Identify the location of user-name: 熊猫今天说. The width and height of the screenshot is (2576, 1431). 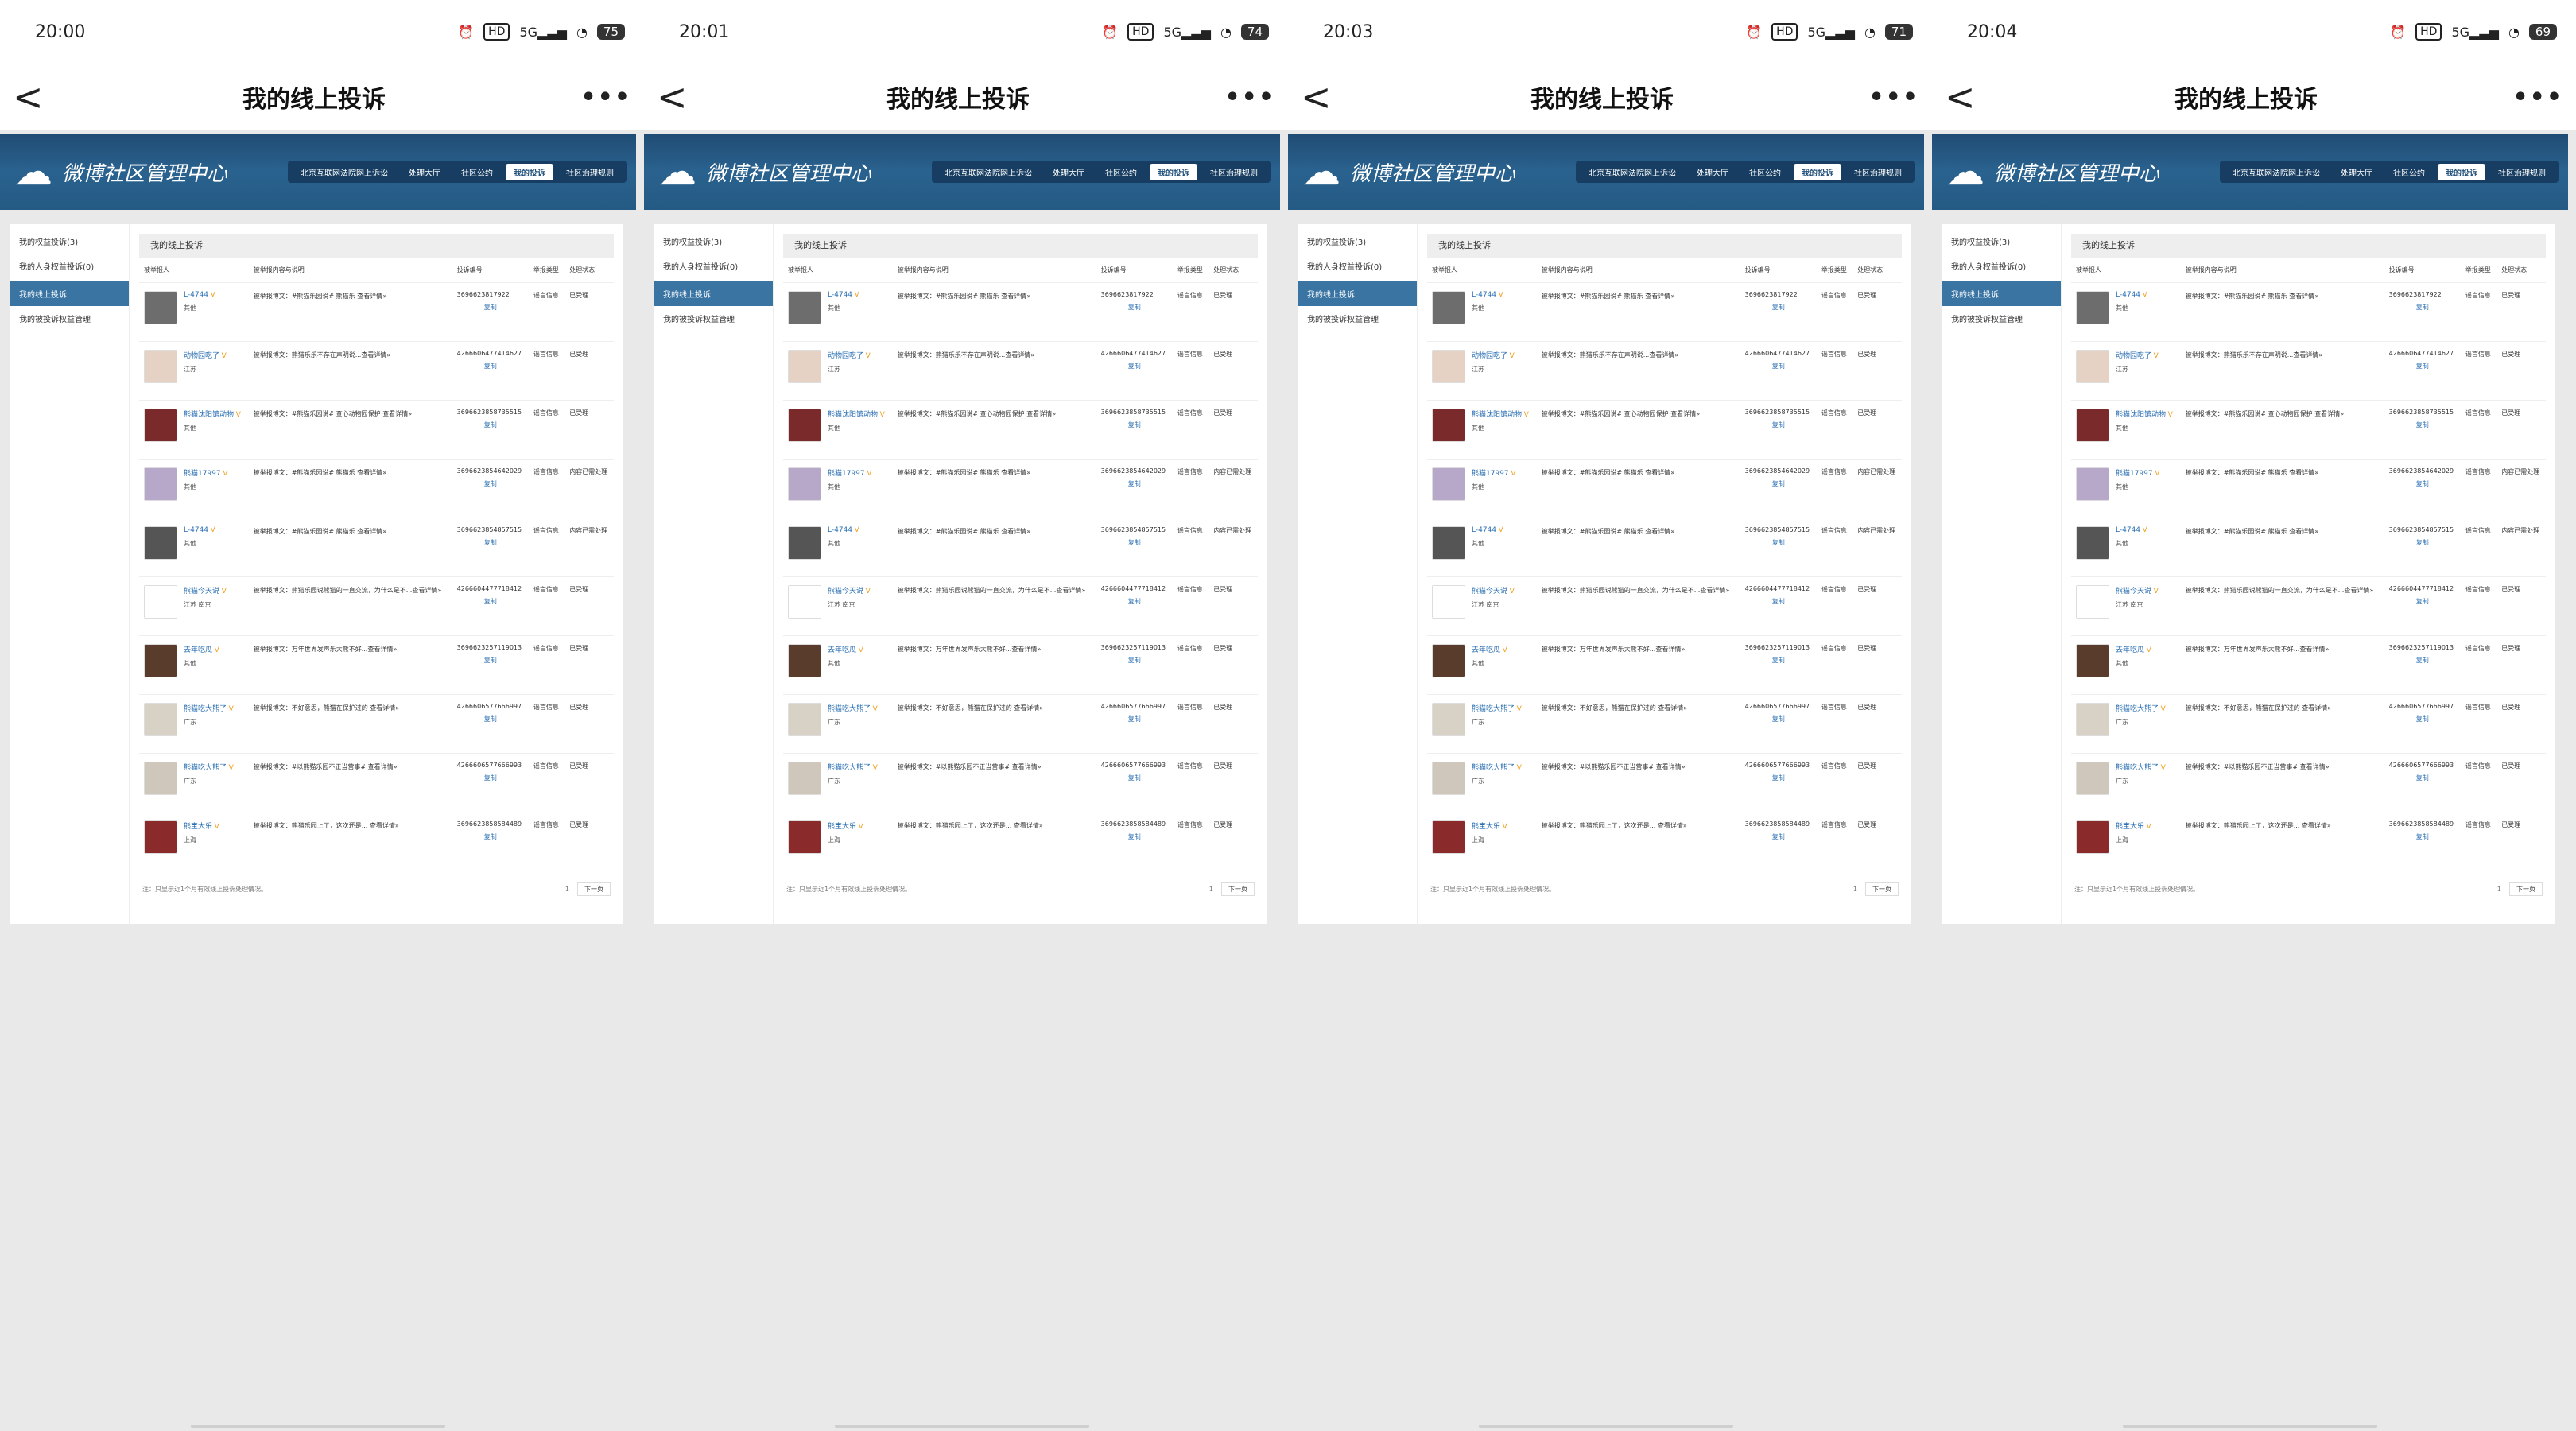
(845, 591).